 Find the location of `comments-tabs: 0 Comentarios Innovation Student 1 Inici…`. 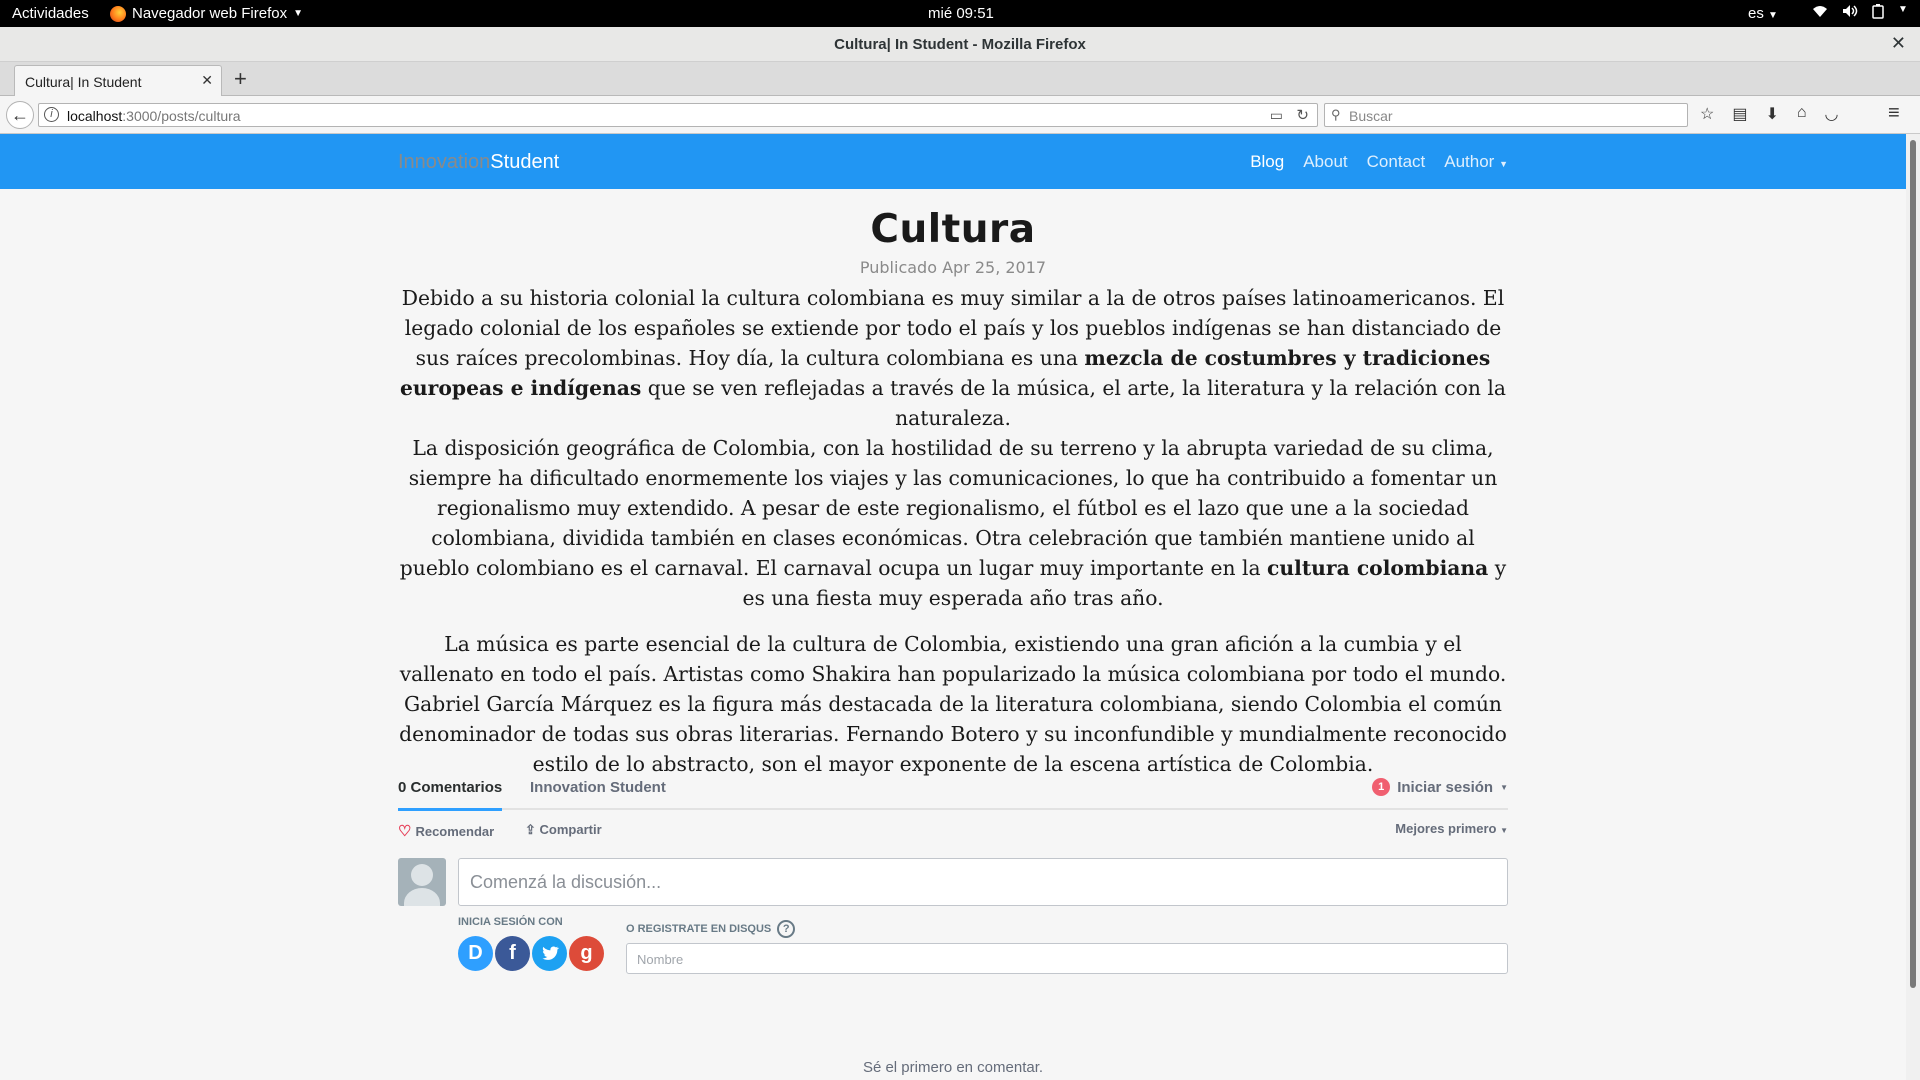

comments-tabs: 0 Comentarios Innovation Student 1 Inici… is located at coordinates (953, 790).